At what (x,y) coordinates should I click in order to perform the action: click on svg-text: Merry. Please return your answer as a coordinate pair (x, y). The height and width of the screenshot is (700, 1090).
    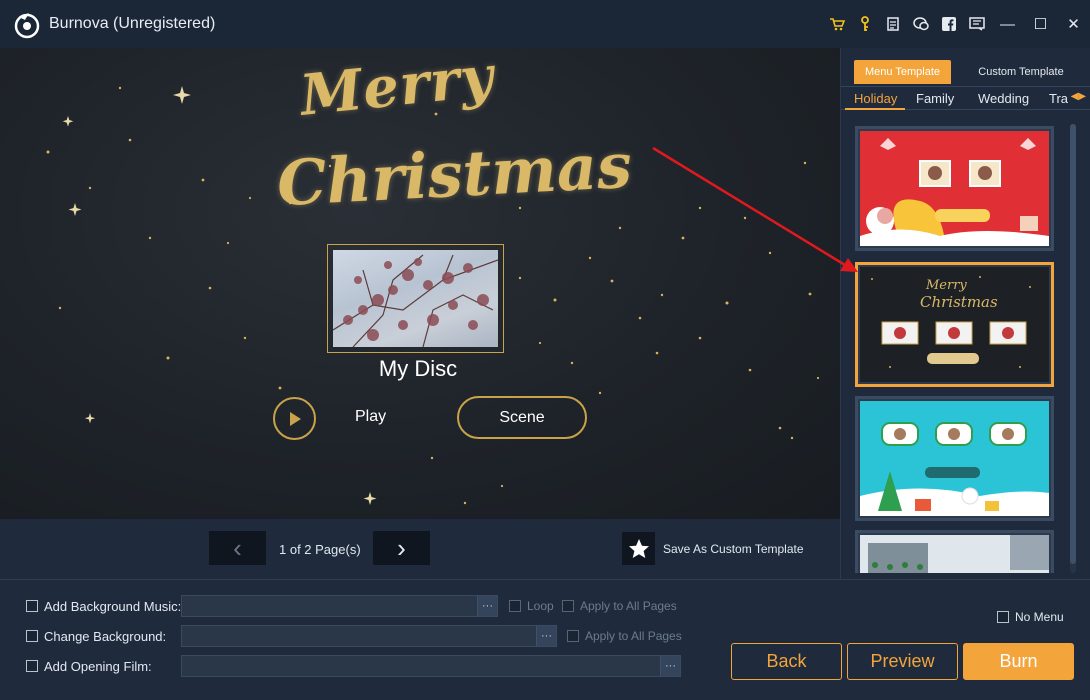
    Looking at the image, I should click on (946, 285).